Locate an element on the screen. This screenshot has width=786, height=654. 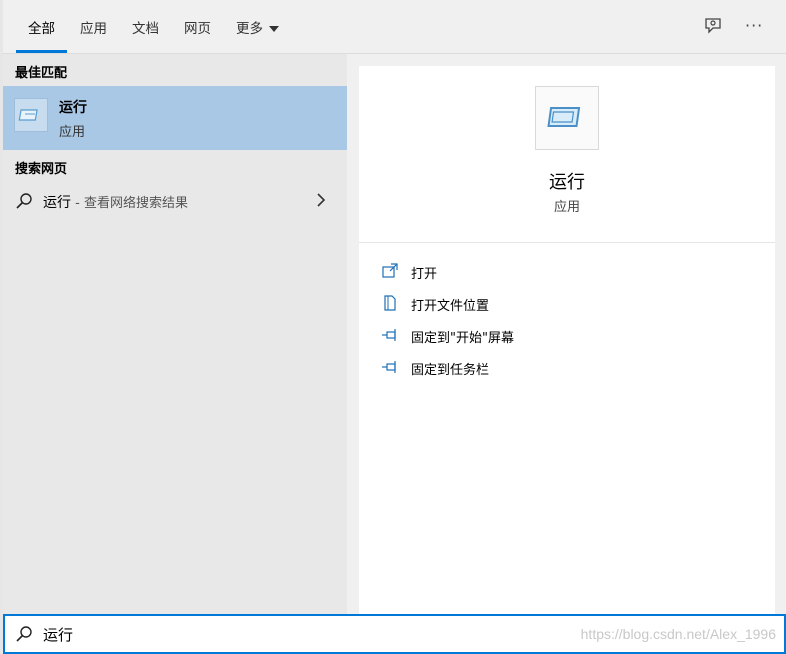
best-match-name: 运行 is located at coordinates (73, 108).